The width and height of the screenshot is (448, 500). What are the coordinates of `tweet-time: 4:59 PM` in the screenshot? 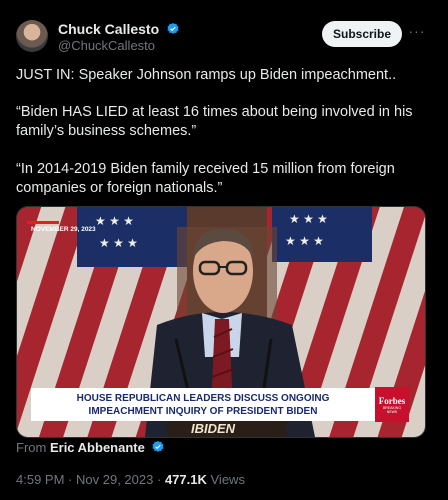 It's located at (40, 479).